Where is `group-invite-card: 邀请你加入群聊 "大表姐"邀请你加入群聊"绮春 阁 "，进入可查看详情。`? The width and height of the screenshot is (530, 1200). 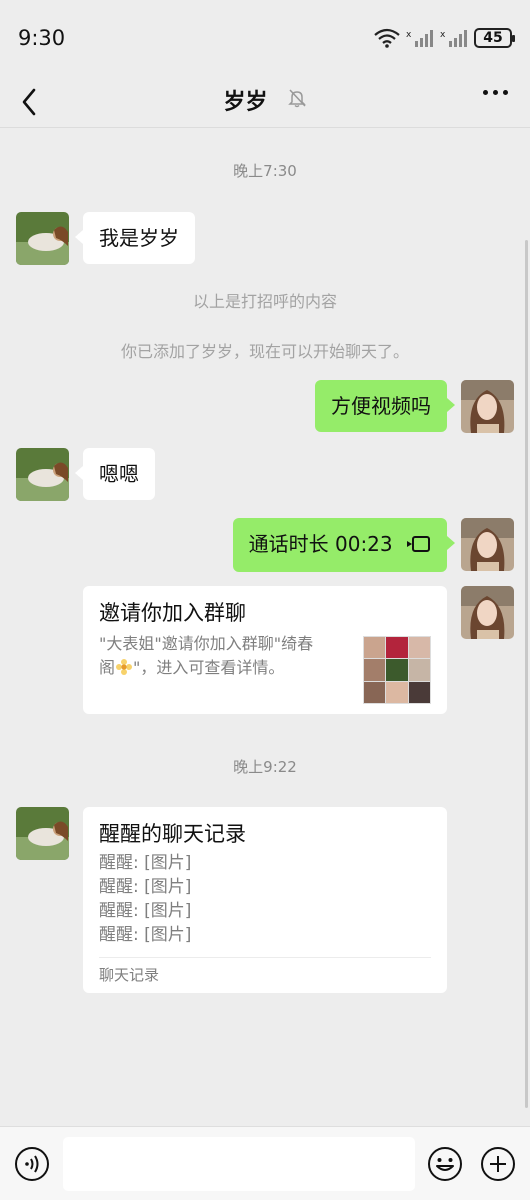 group-invite-card: 邀请你加入群聊 "大表姐"邀请你加入群聊"绮春 阁 "，进入可查看详情。 is located at coordinates (265, 650).